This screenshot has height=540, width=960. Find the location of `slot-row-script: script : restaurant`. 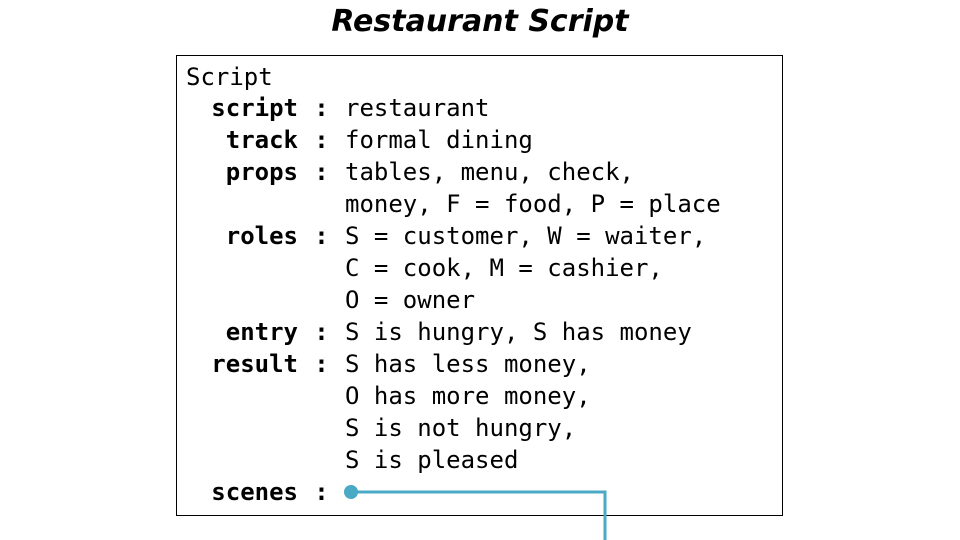

slot-row-script: script : restaurant is located at coordinates (476, 108).